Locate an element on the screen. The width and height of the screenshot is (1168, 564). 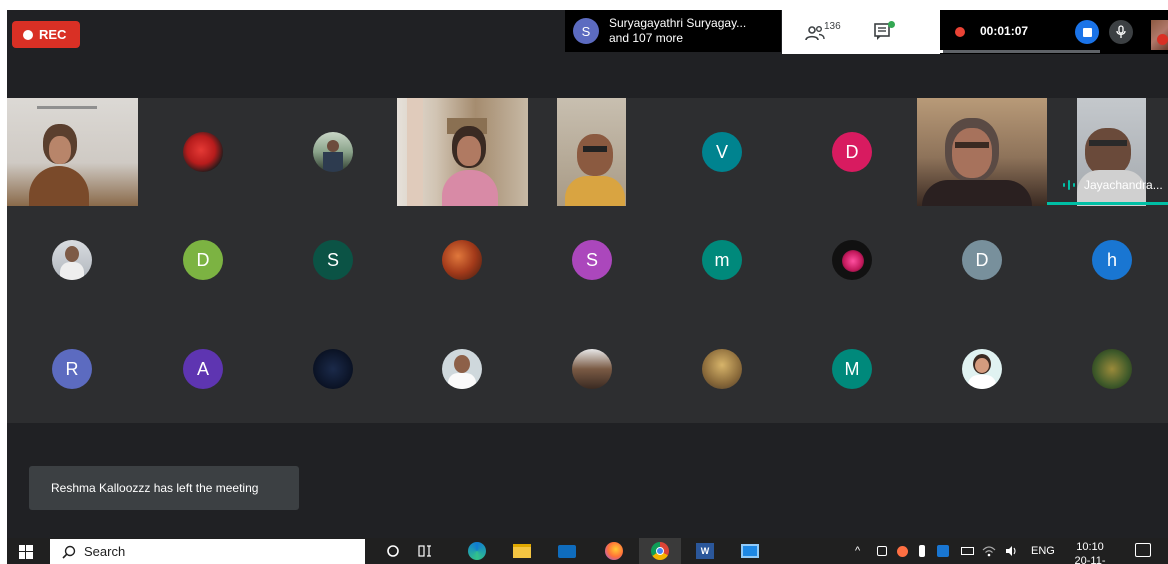
speaker-icon is located at coordinates (1011, 551).